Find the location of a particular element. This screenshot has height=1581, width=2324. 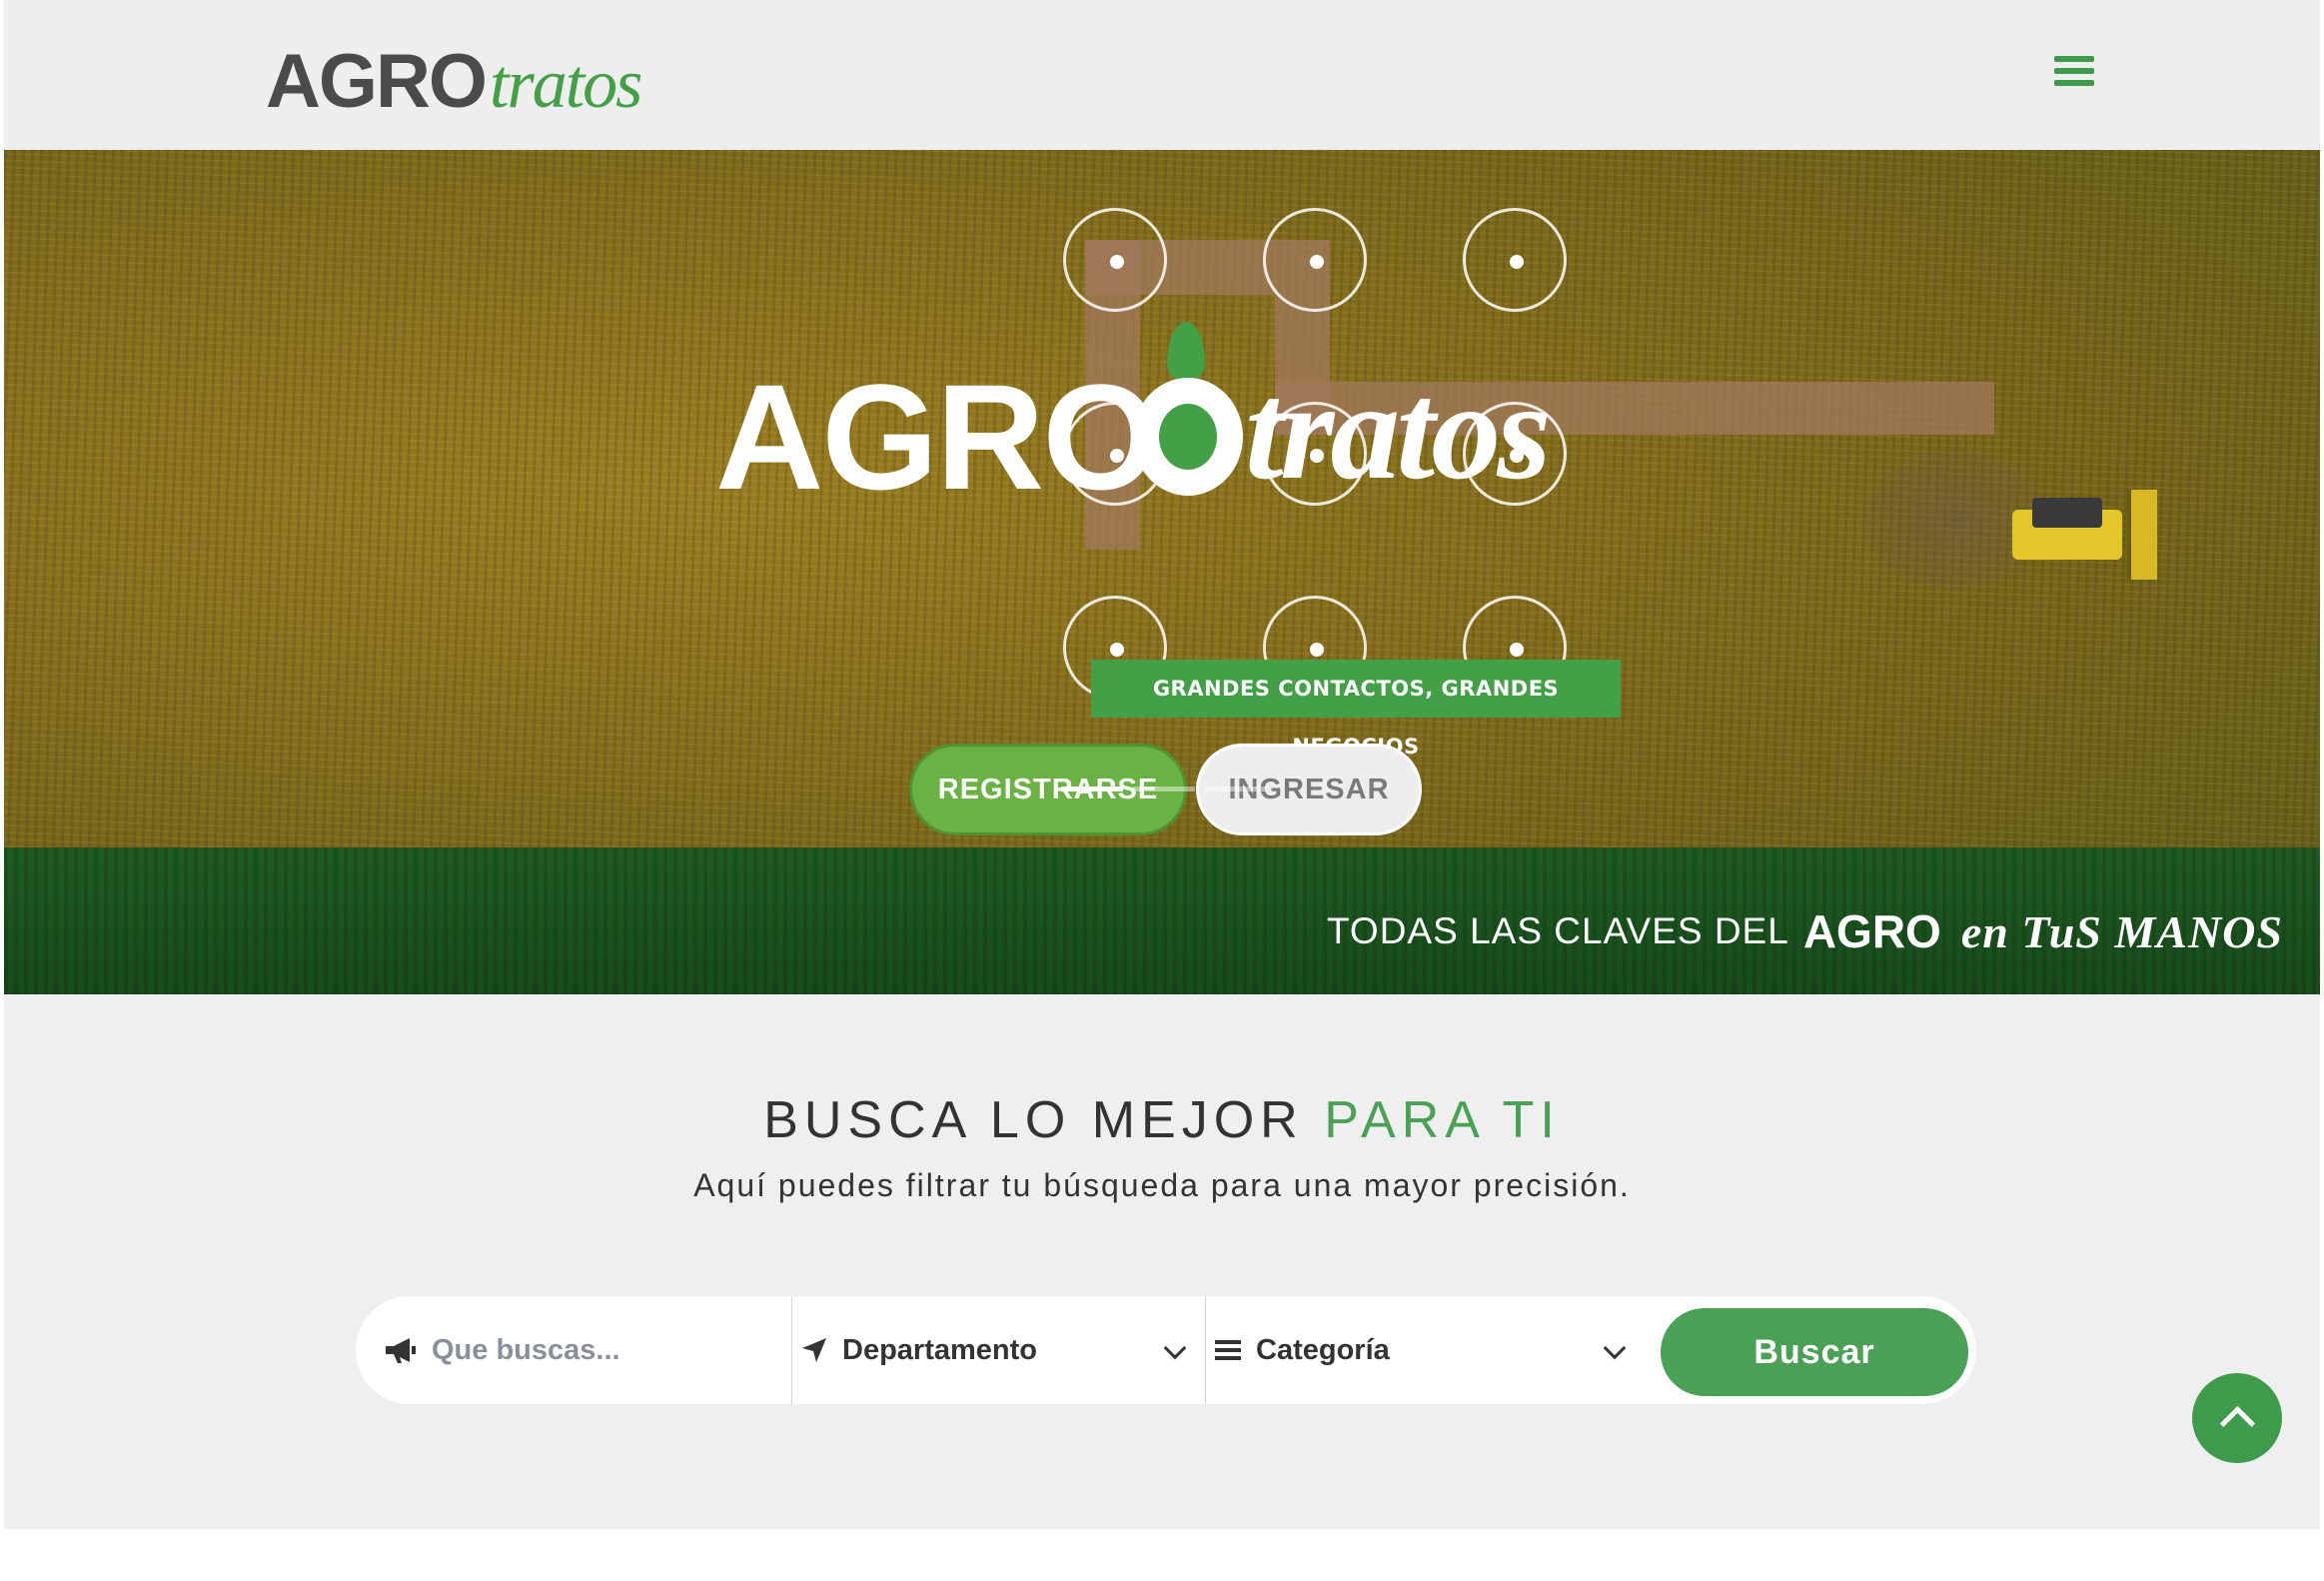

leaf-icon is located at coordinates (1186, 352).